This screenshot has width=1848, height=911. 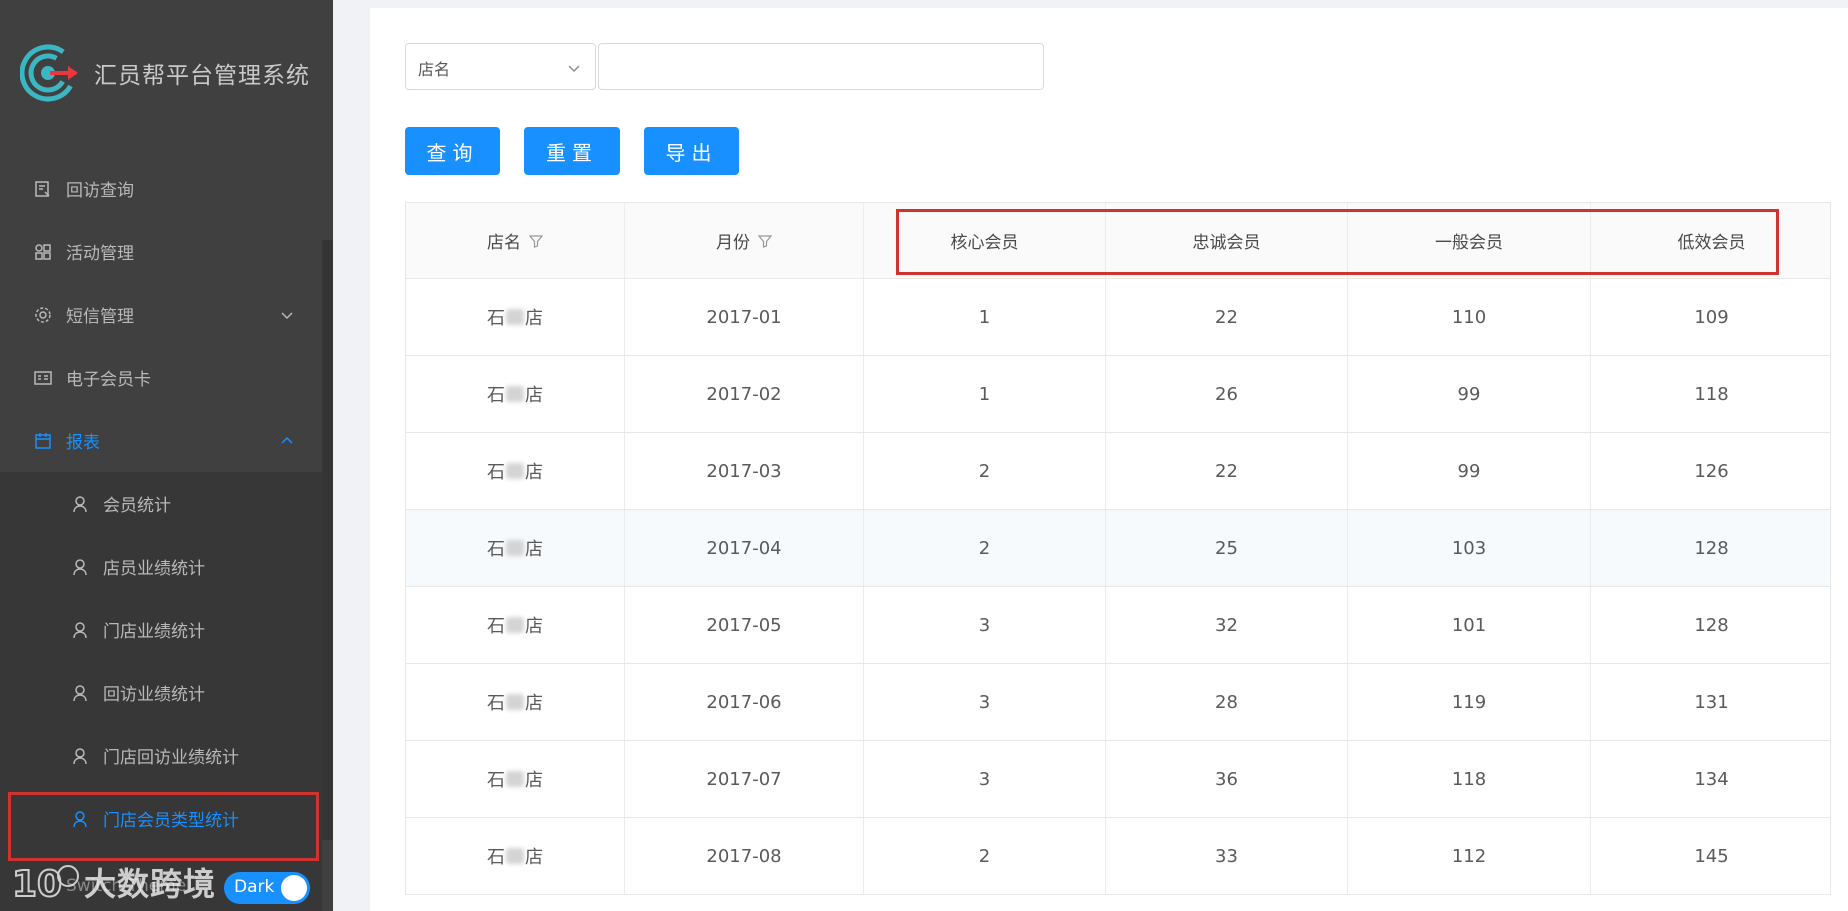 What do you see at coordinates (202, 76) in the screenshot?
I see `brand-title: 汇员帮平台管理系统` at bounding box center [202, 76].